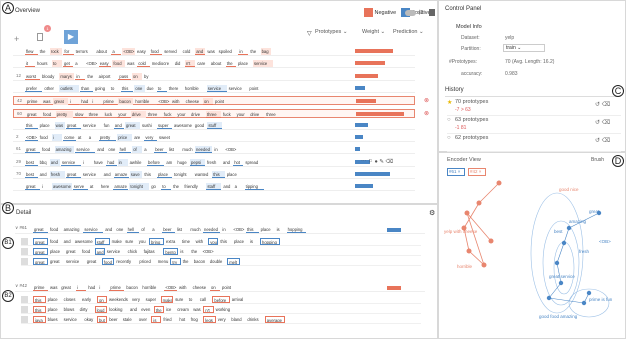 This screenshot has height=339, width=626. I want to click on weight-dropdown: Weight ⌄, so click(373, 32).